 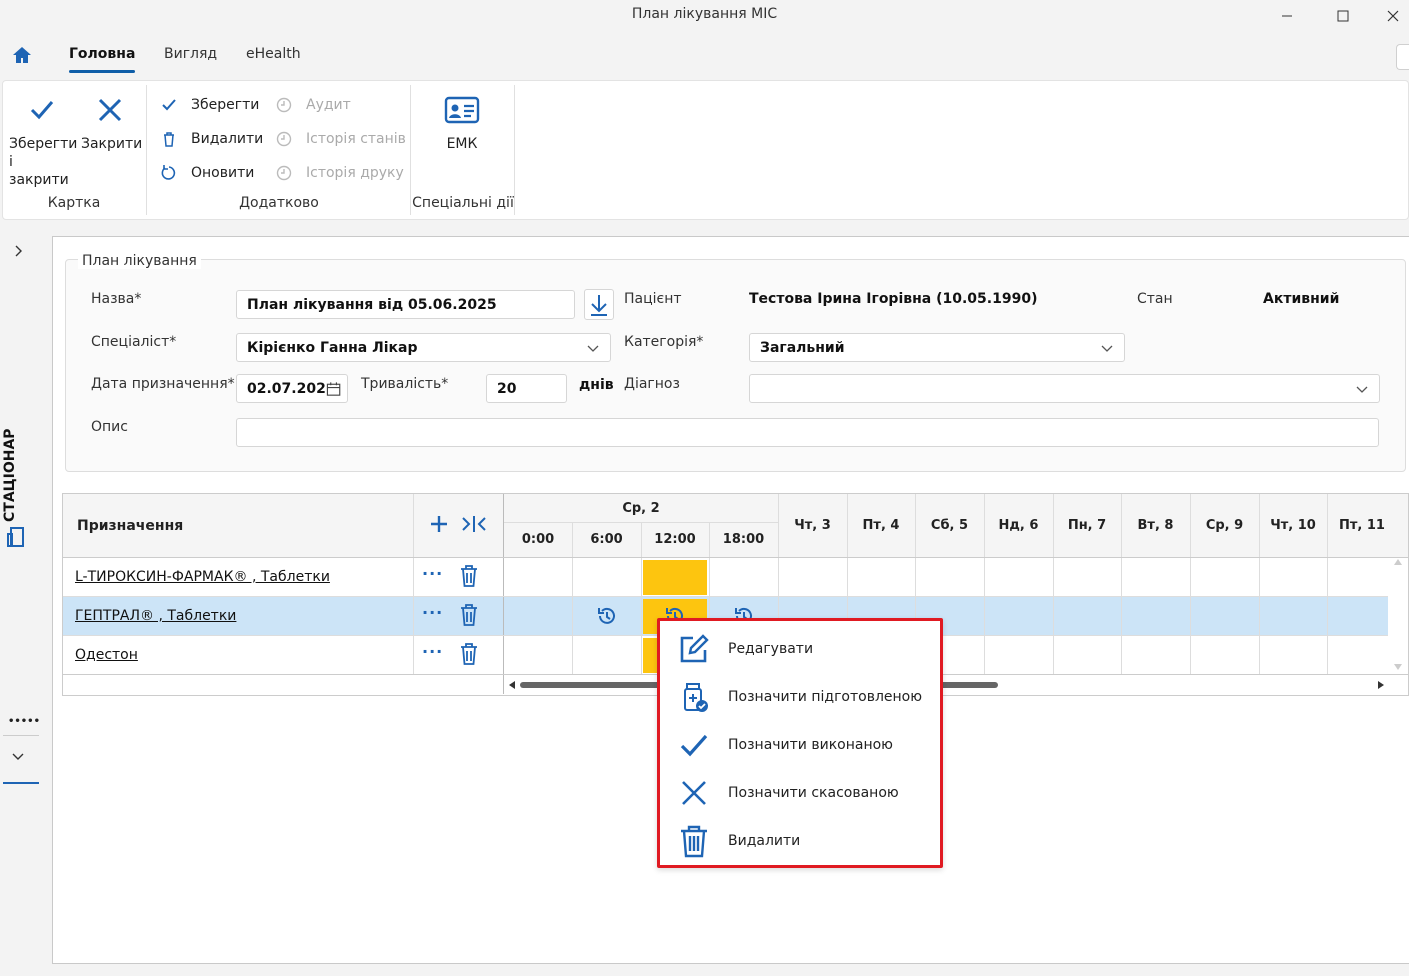 I want to click on minimize-icon, so click(x=1287, y=16).